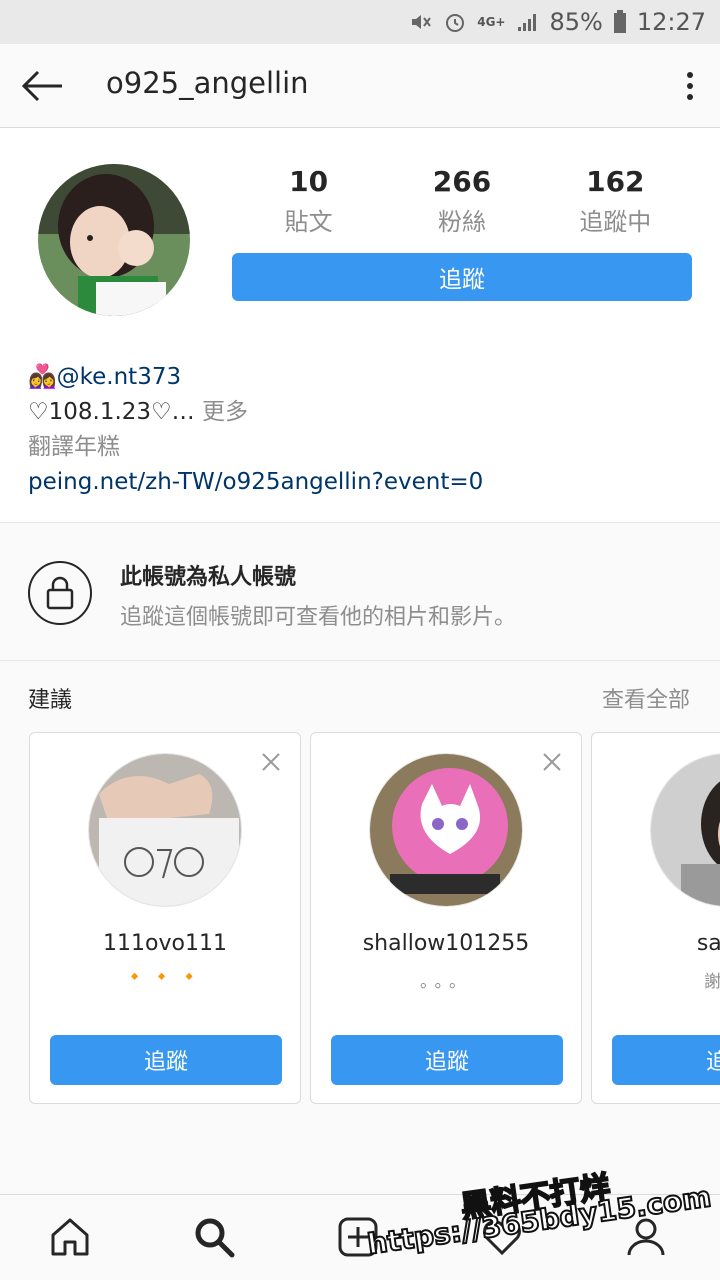  I want to click on suggestion-subtitle: 謝謝, so click(656, 979).